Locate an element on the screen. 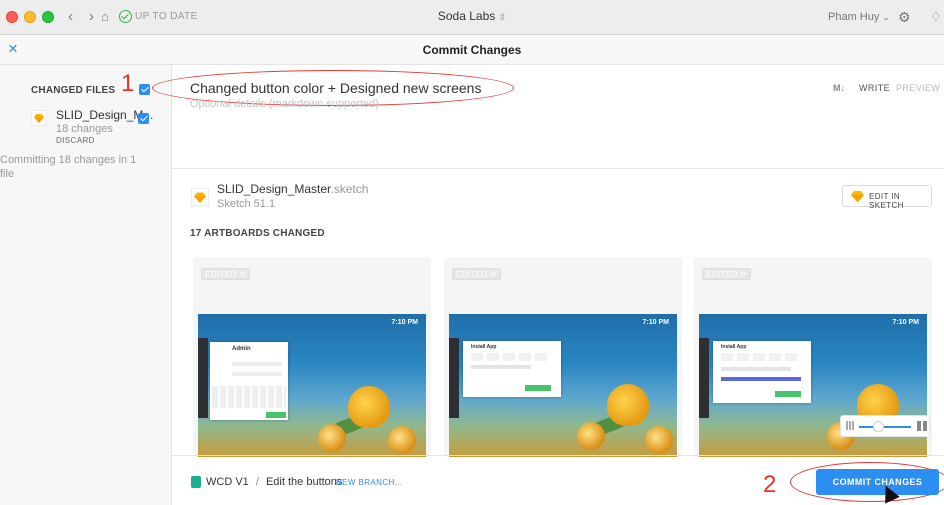 This screenshot has height=505, width=944. markdown-icon: M↓ is located at coordinates (839, 88).